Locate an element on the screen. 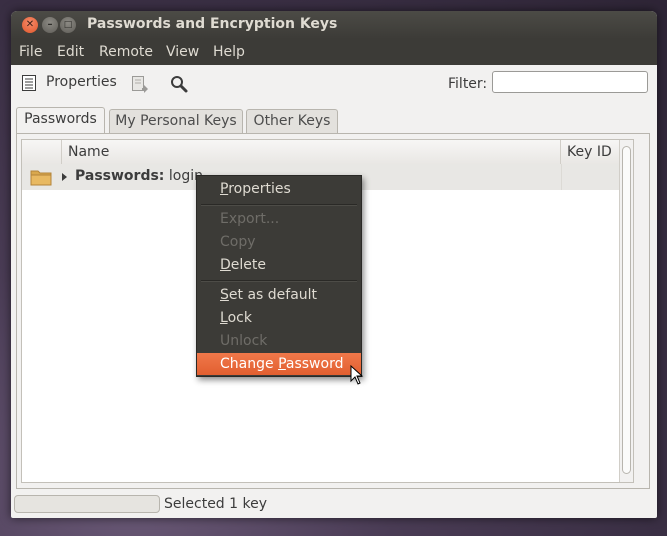  ctx-label-rest: ock is located at coordinates (239, 318).